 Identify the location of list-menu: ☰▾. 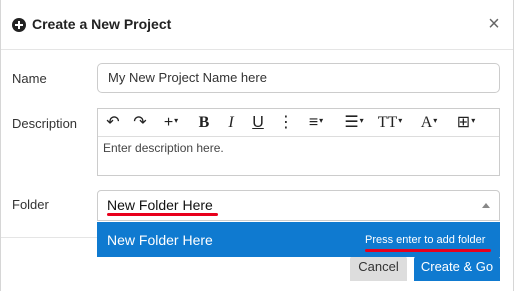
(354, 123).